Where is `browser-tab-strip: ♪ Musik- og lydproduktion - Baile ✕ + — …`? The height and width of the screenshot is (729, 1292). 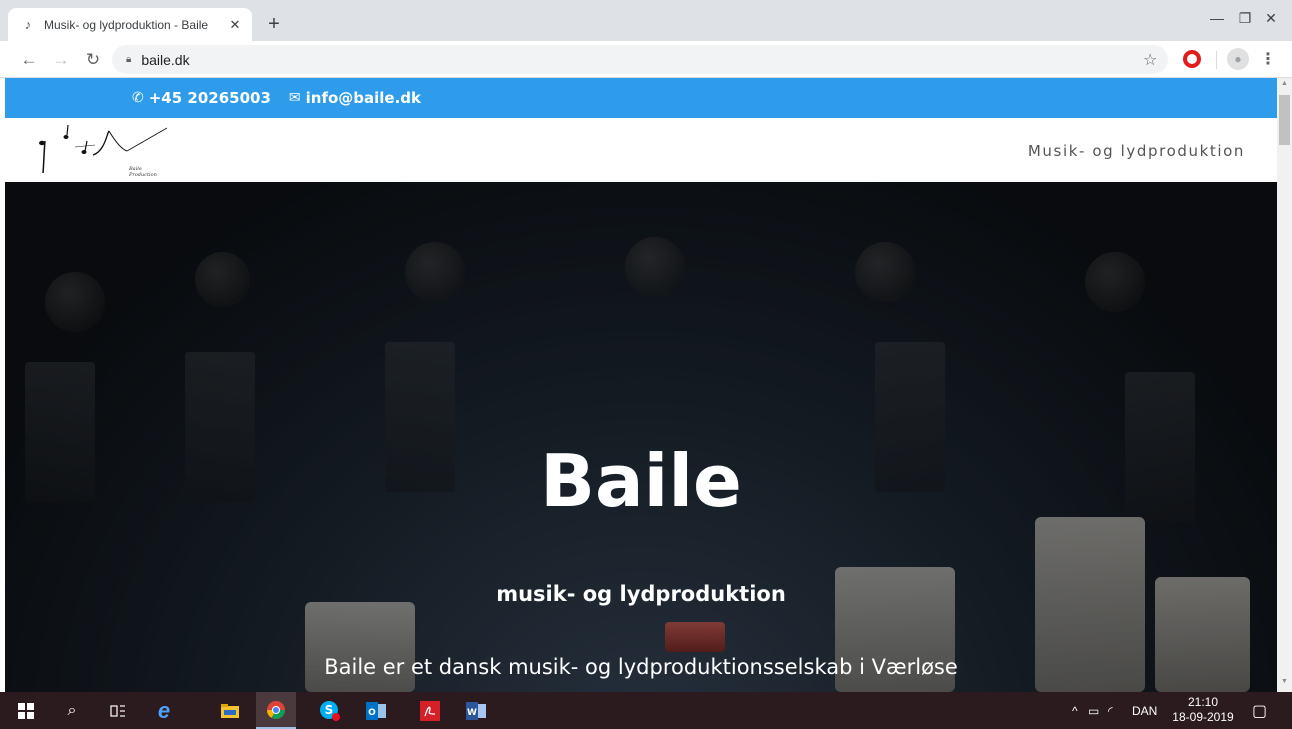
browser-tab-strip: ♪ Musik- og lydproduktion - Baile ✕ + — … is located at coordinates (646, 20).